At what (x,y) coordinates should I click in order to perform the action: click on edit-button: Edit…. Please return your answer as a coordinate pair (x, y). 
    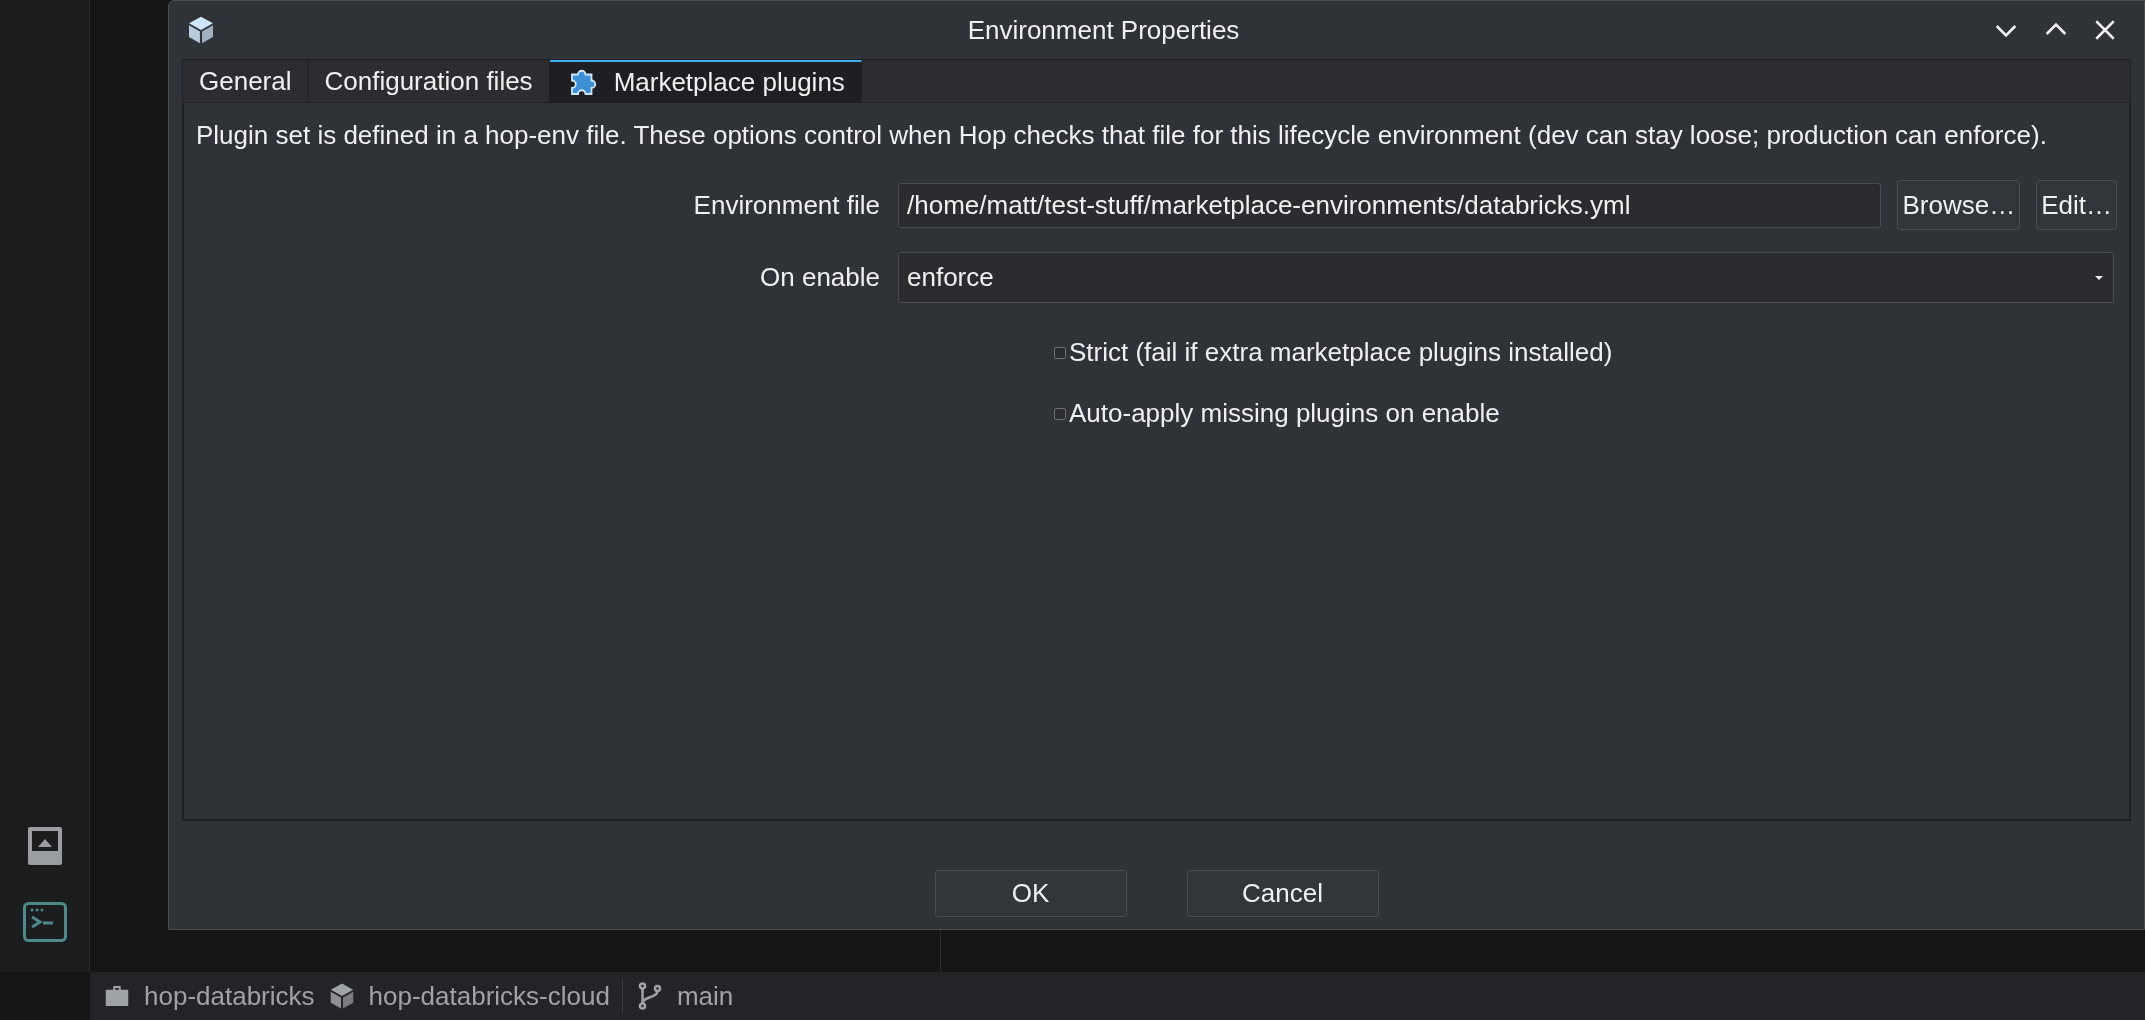
    Looking at the image, I should click on (2076, 205).